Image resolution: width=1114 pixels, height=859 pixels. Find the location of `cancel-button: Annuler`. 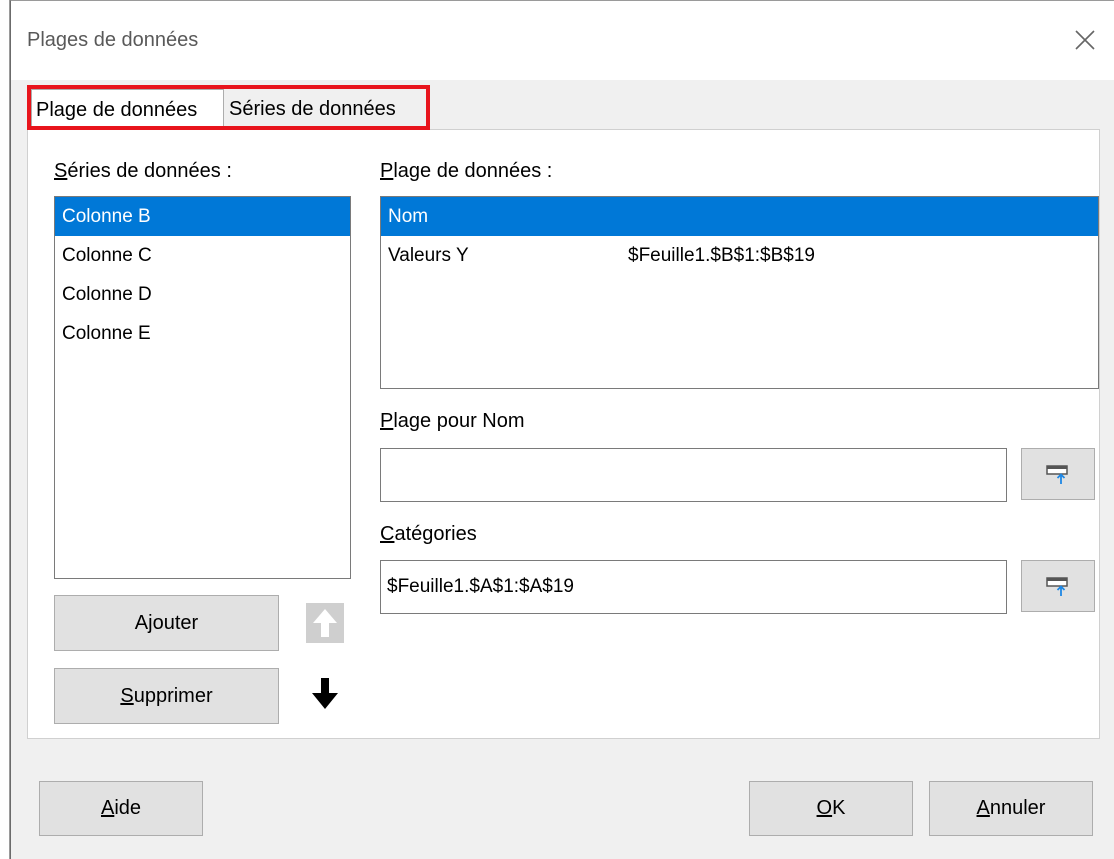

cancel-button: Annuler is located at coordinates (1011, 808).